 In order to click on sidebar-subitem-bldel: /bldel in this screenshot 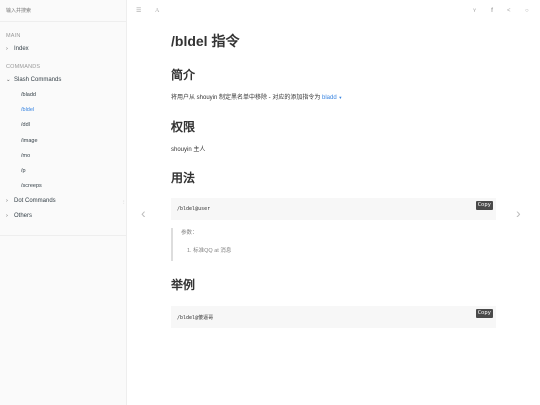, I will do `click(63, 110)`.